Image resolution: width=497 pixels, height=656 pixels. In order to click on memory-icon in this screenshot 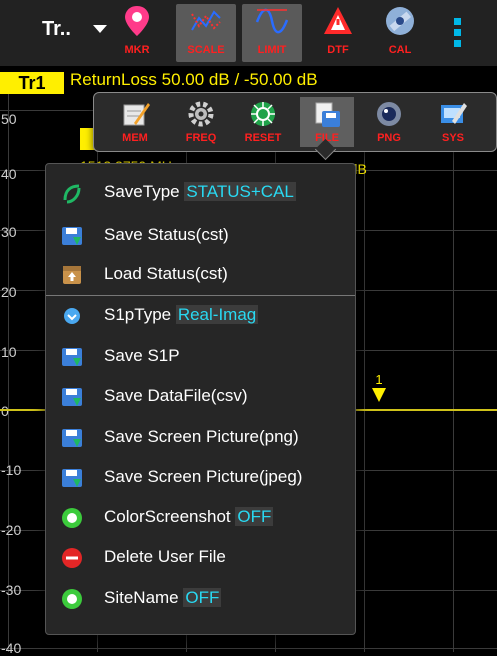, I will do `click(136, 114)`.